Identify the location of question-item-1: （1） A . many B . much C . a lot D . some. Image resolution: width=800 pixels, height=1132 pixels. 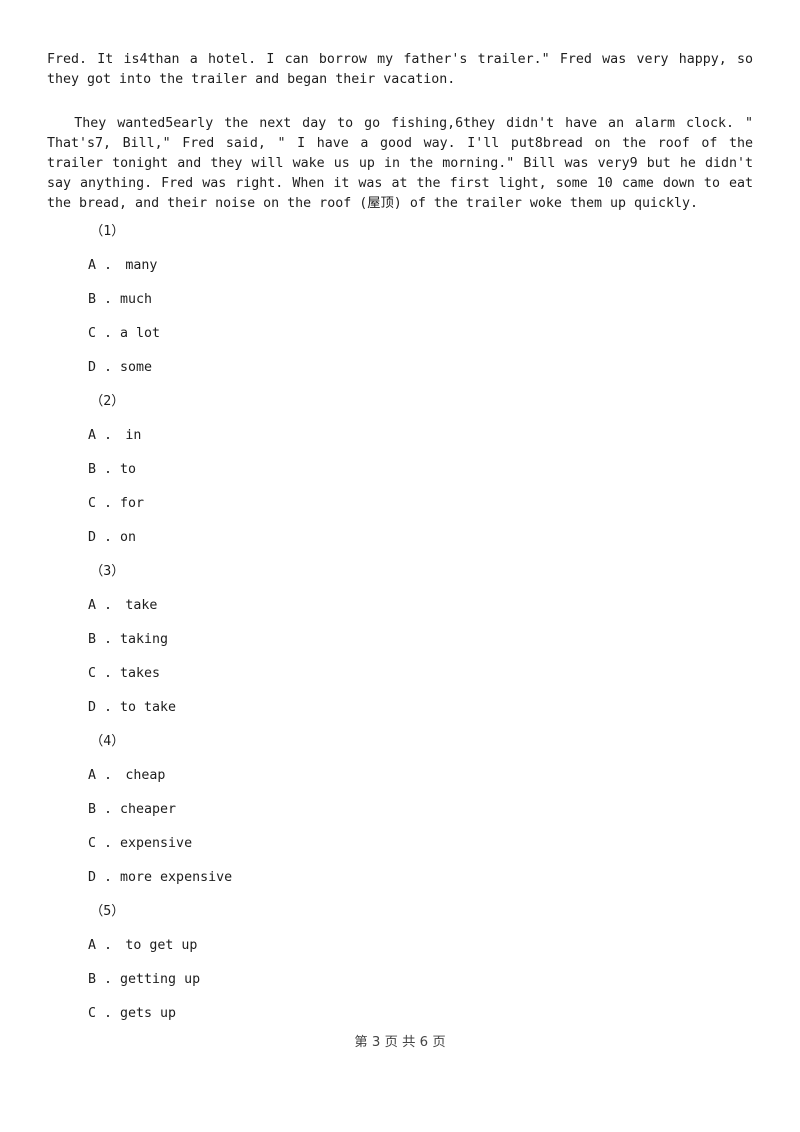
(400, 300).